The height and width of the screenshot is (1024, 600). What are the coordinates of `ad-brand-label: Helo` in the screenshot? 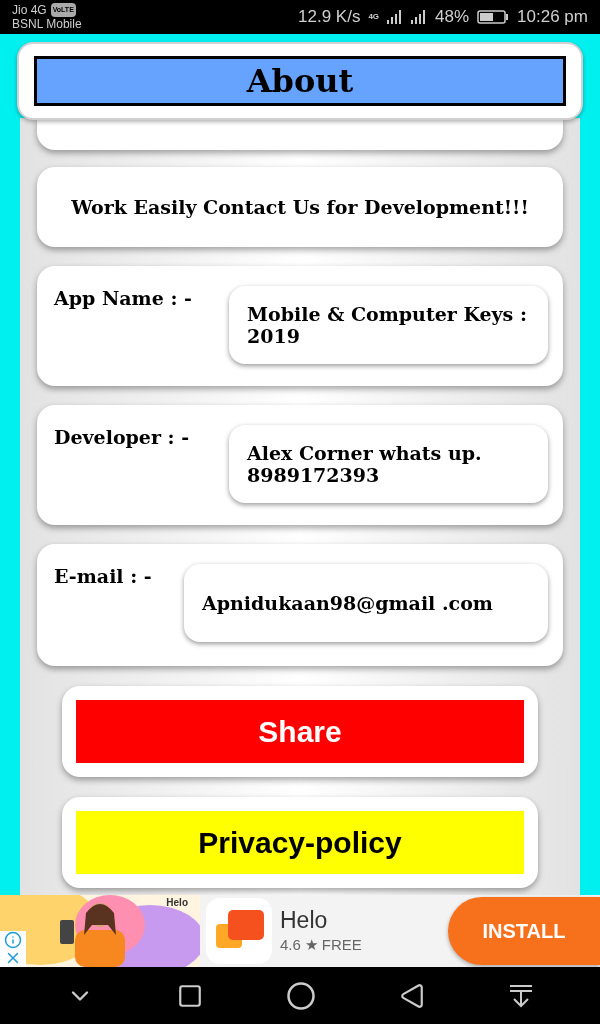 It's located at (177, 903).